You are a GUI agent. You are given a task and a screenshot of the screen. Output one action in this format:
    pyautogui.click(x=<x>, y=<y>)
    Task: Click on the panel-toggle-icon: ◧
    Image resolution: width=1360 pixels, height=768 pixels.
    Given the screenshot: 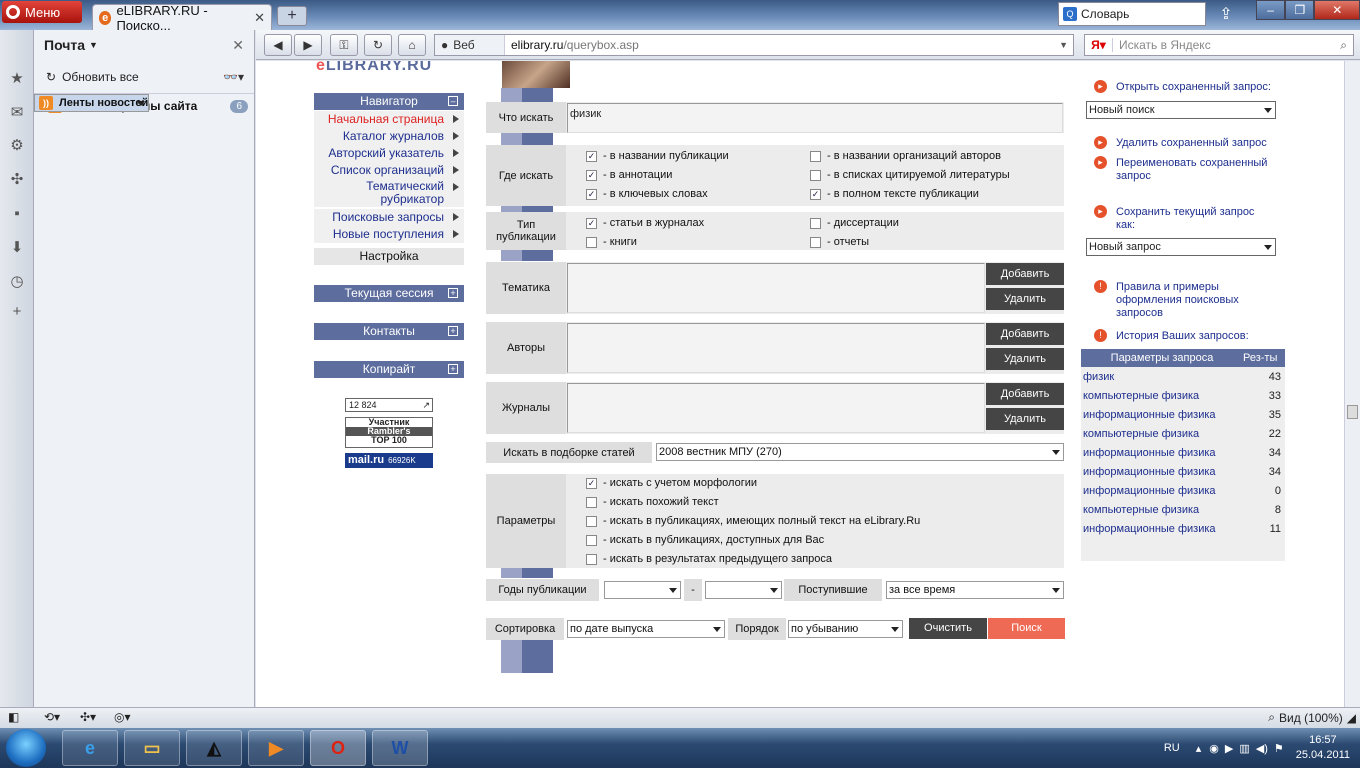 What is the action you would take?
    pyautogui.click(x=13, y=717)
    